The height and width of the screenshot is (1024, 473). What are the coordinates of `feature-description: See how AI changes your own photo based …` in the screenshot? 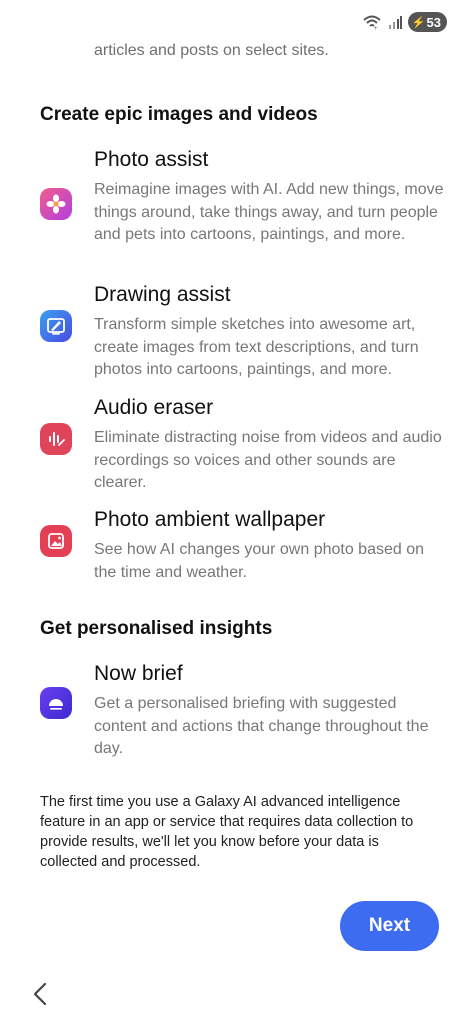 It's located at (259, 561).